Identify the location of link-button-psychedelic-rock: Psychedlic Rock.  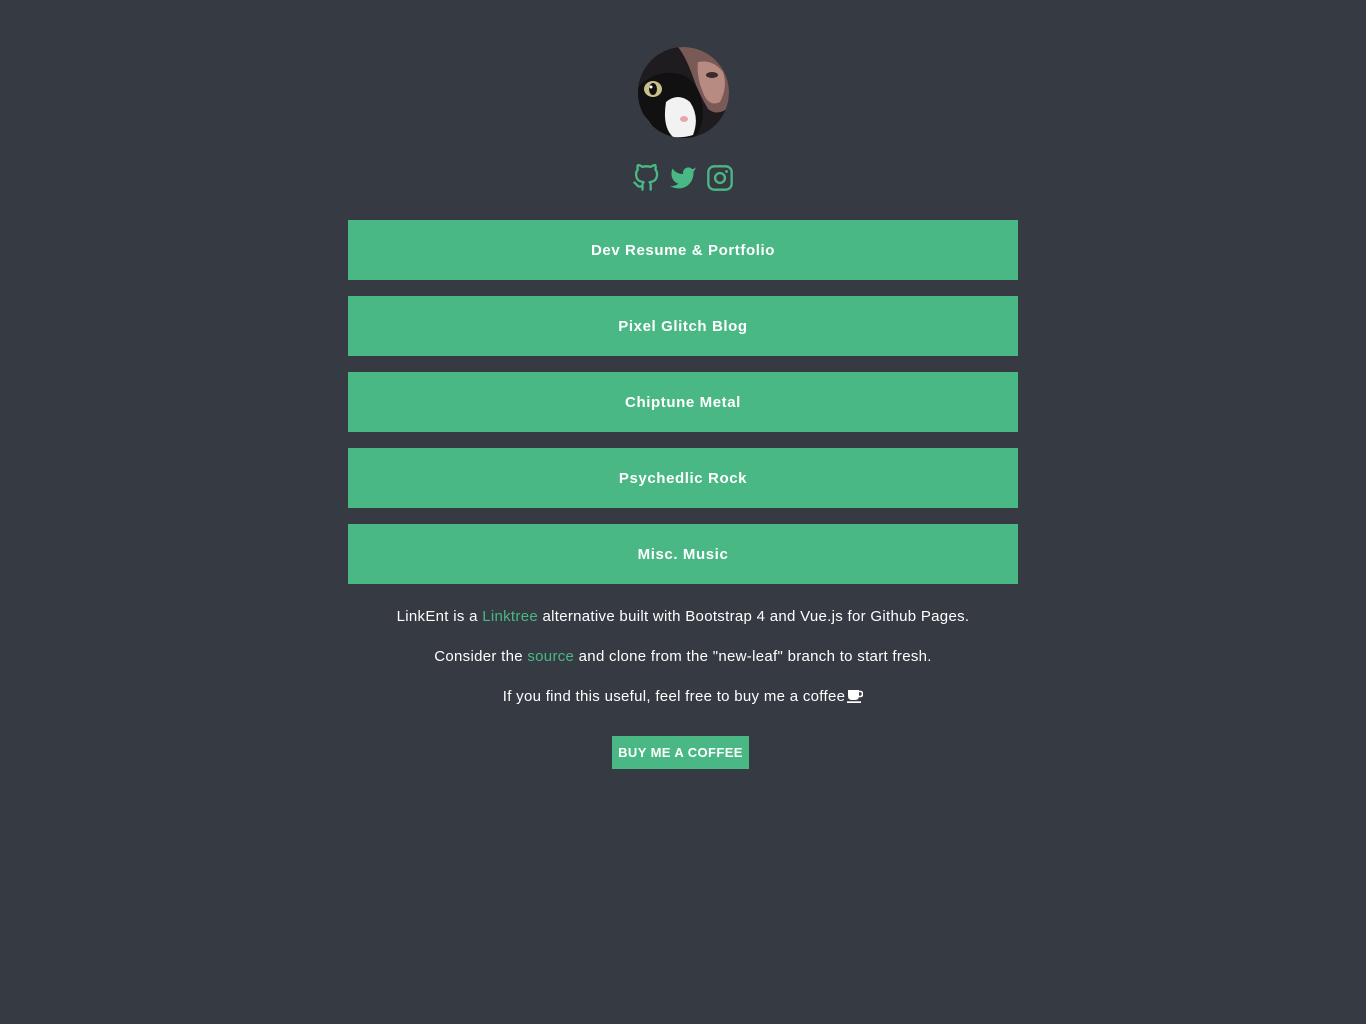
(683, 478).